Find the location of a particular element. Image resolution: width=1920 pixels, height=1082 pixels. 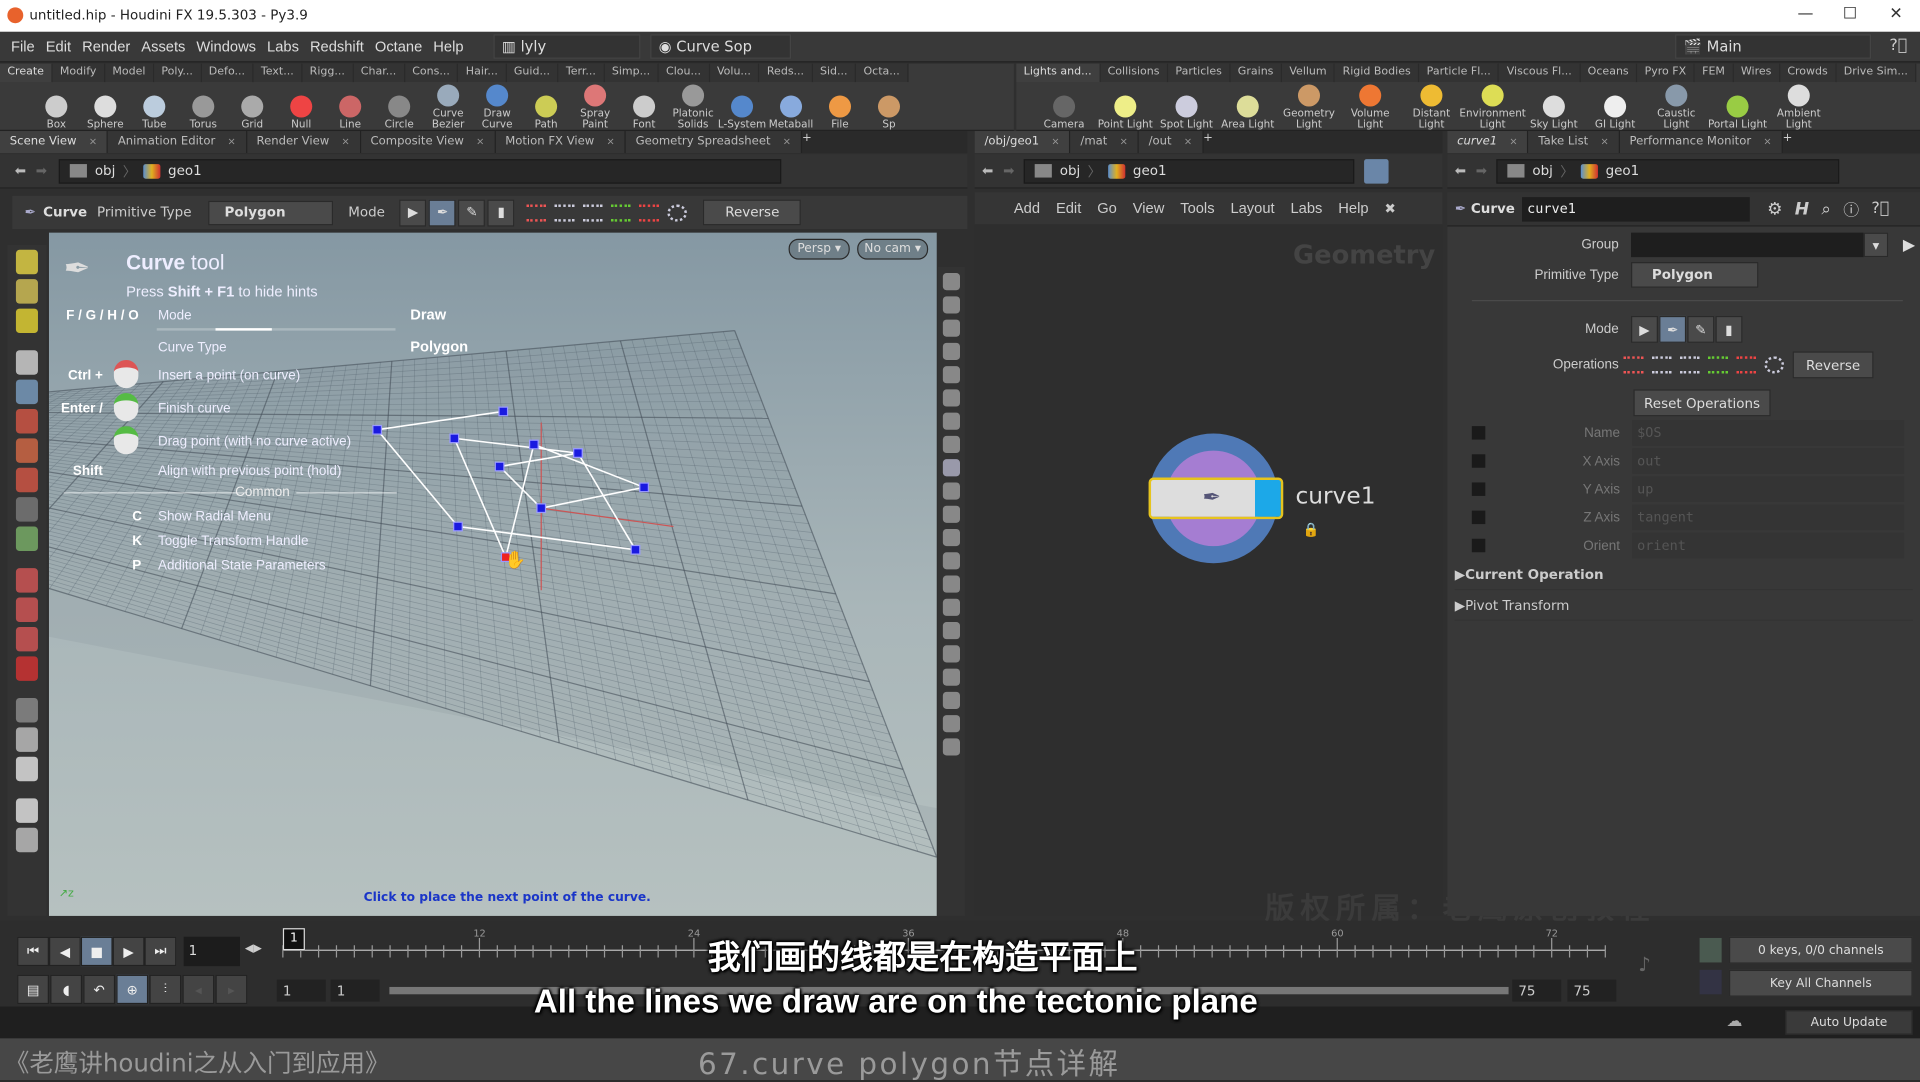

help-icon: ?⃝ is located at coordinates (1880, 209).